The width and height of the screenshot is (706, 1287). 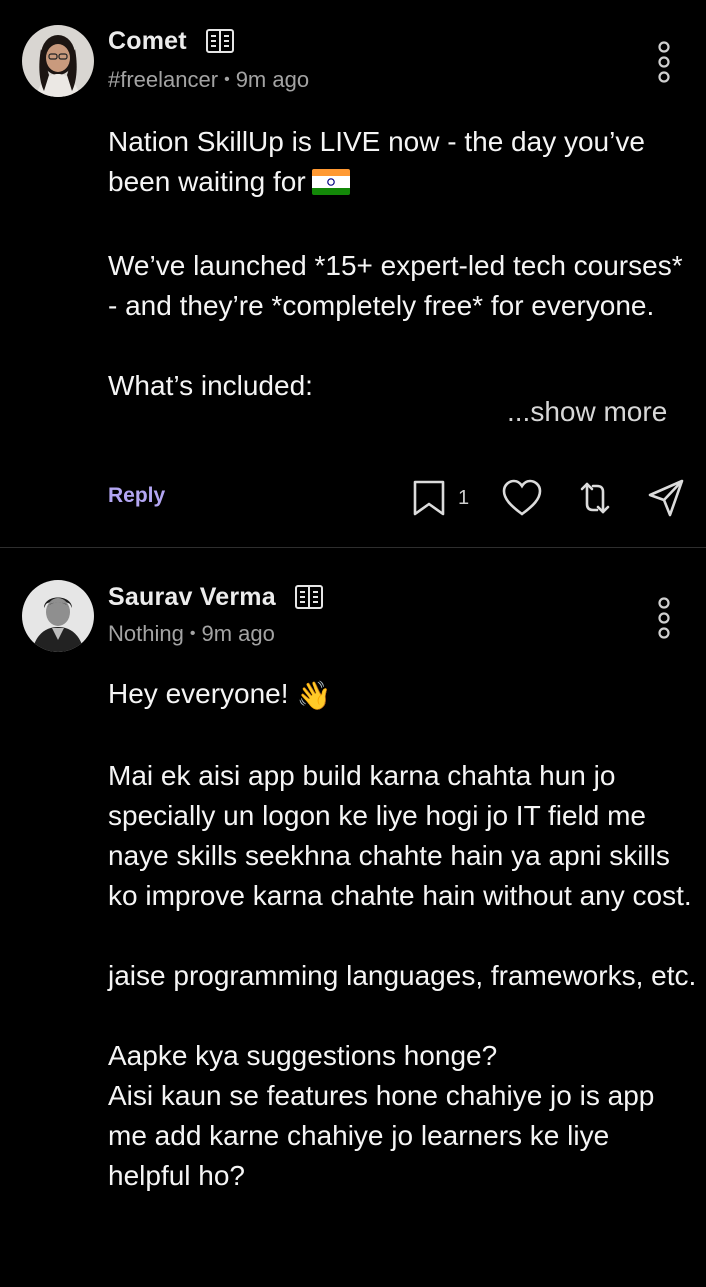 What do you see at coordinates (666, 498) in the screenshot?
I see `share-icon` at bounding box center [666, 498].